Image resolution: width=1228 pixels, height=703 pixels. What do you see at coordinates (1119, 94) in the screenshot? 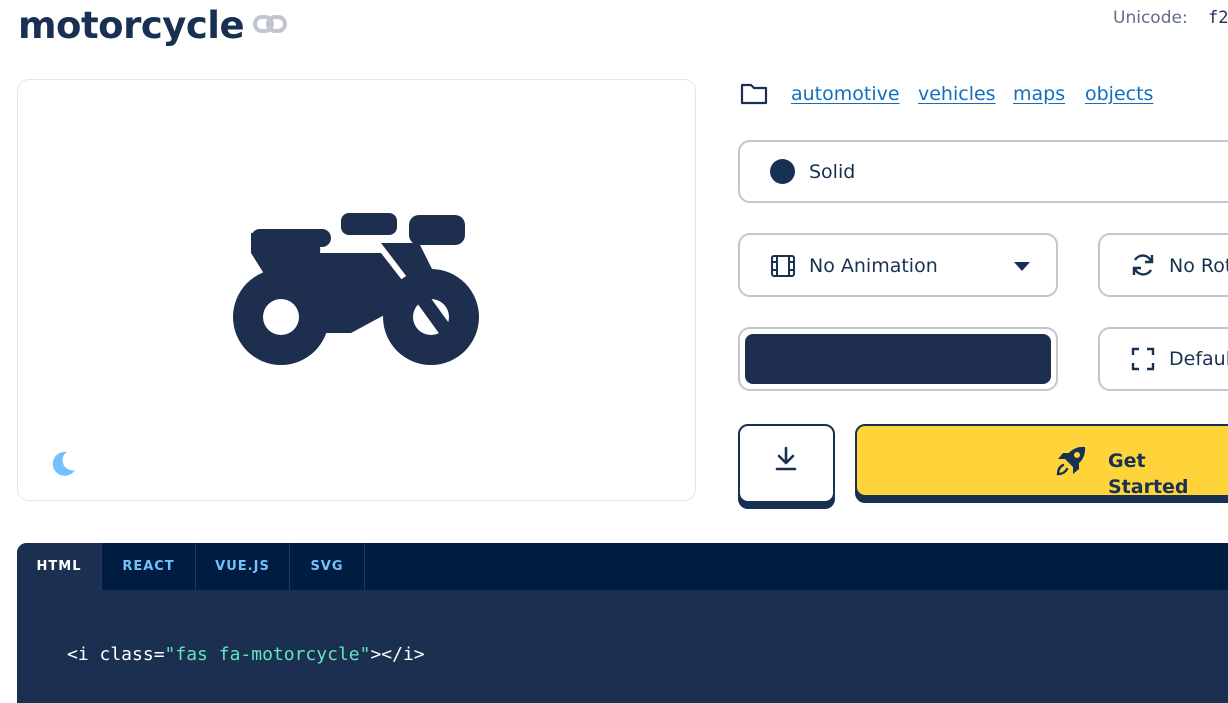
I see `category-objects: objects` at bounding box center [1119, 94].